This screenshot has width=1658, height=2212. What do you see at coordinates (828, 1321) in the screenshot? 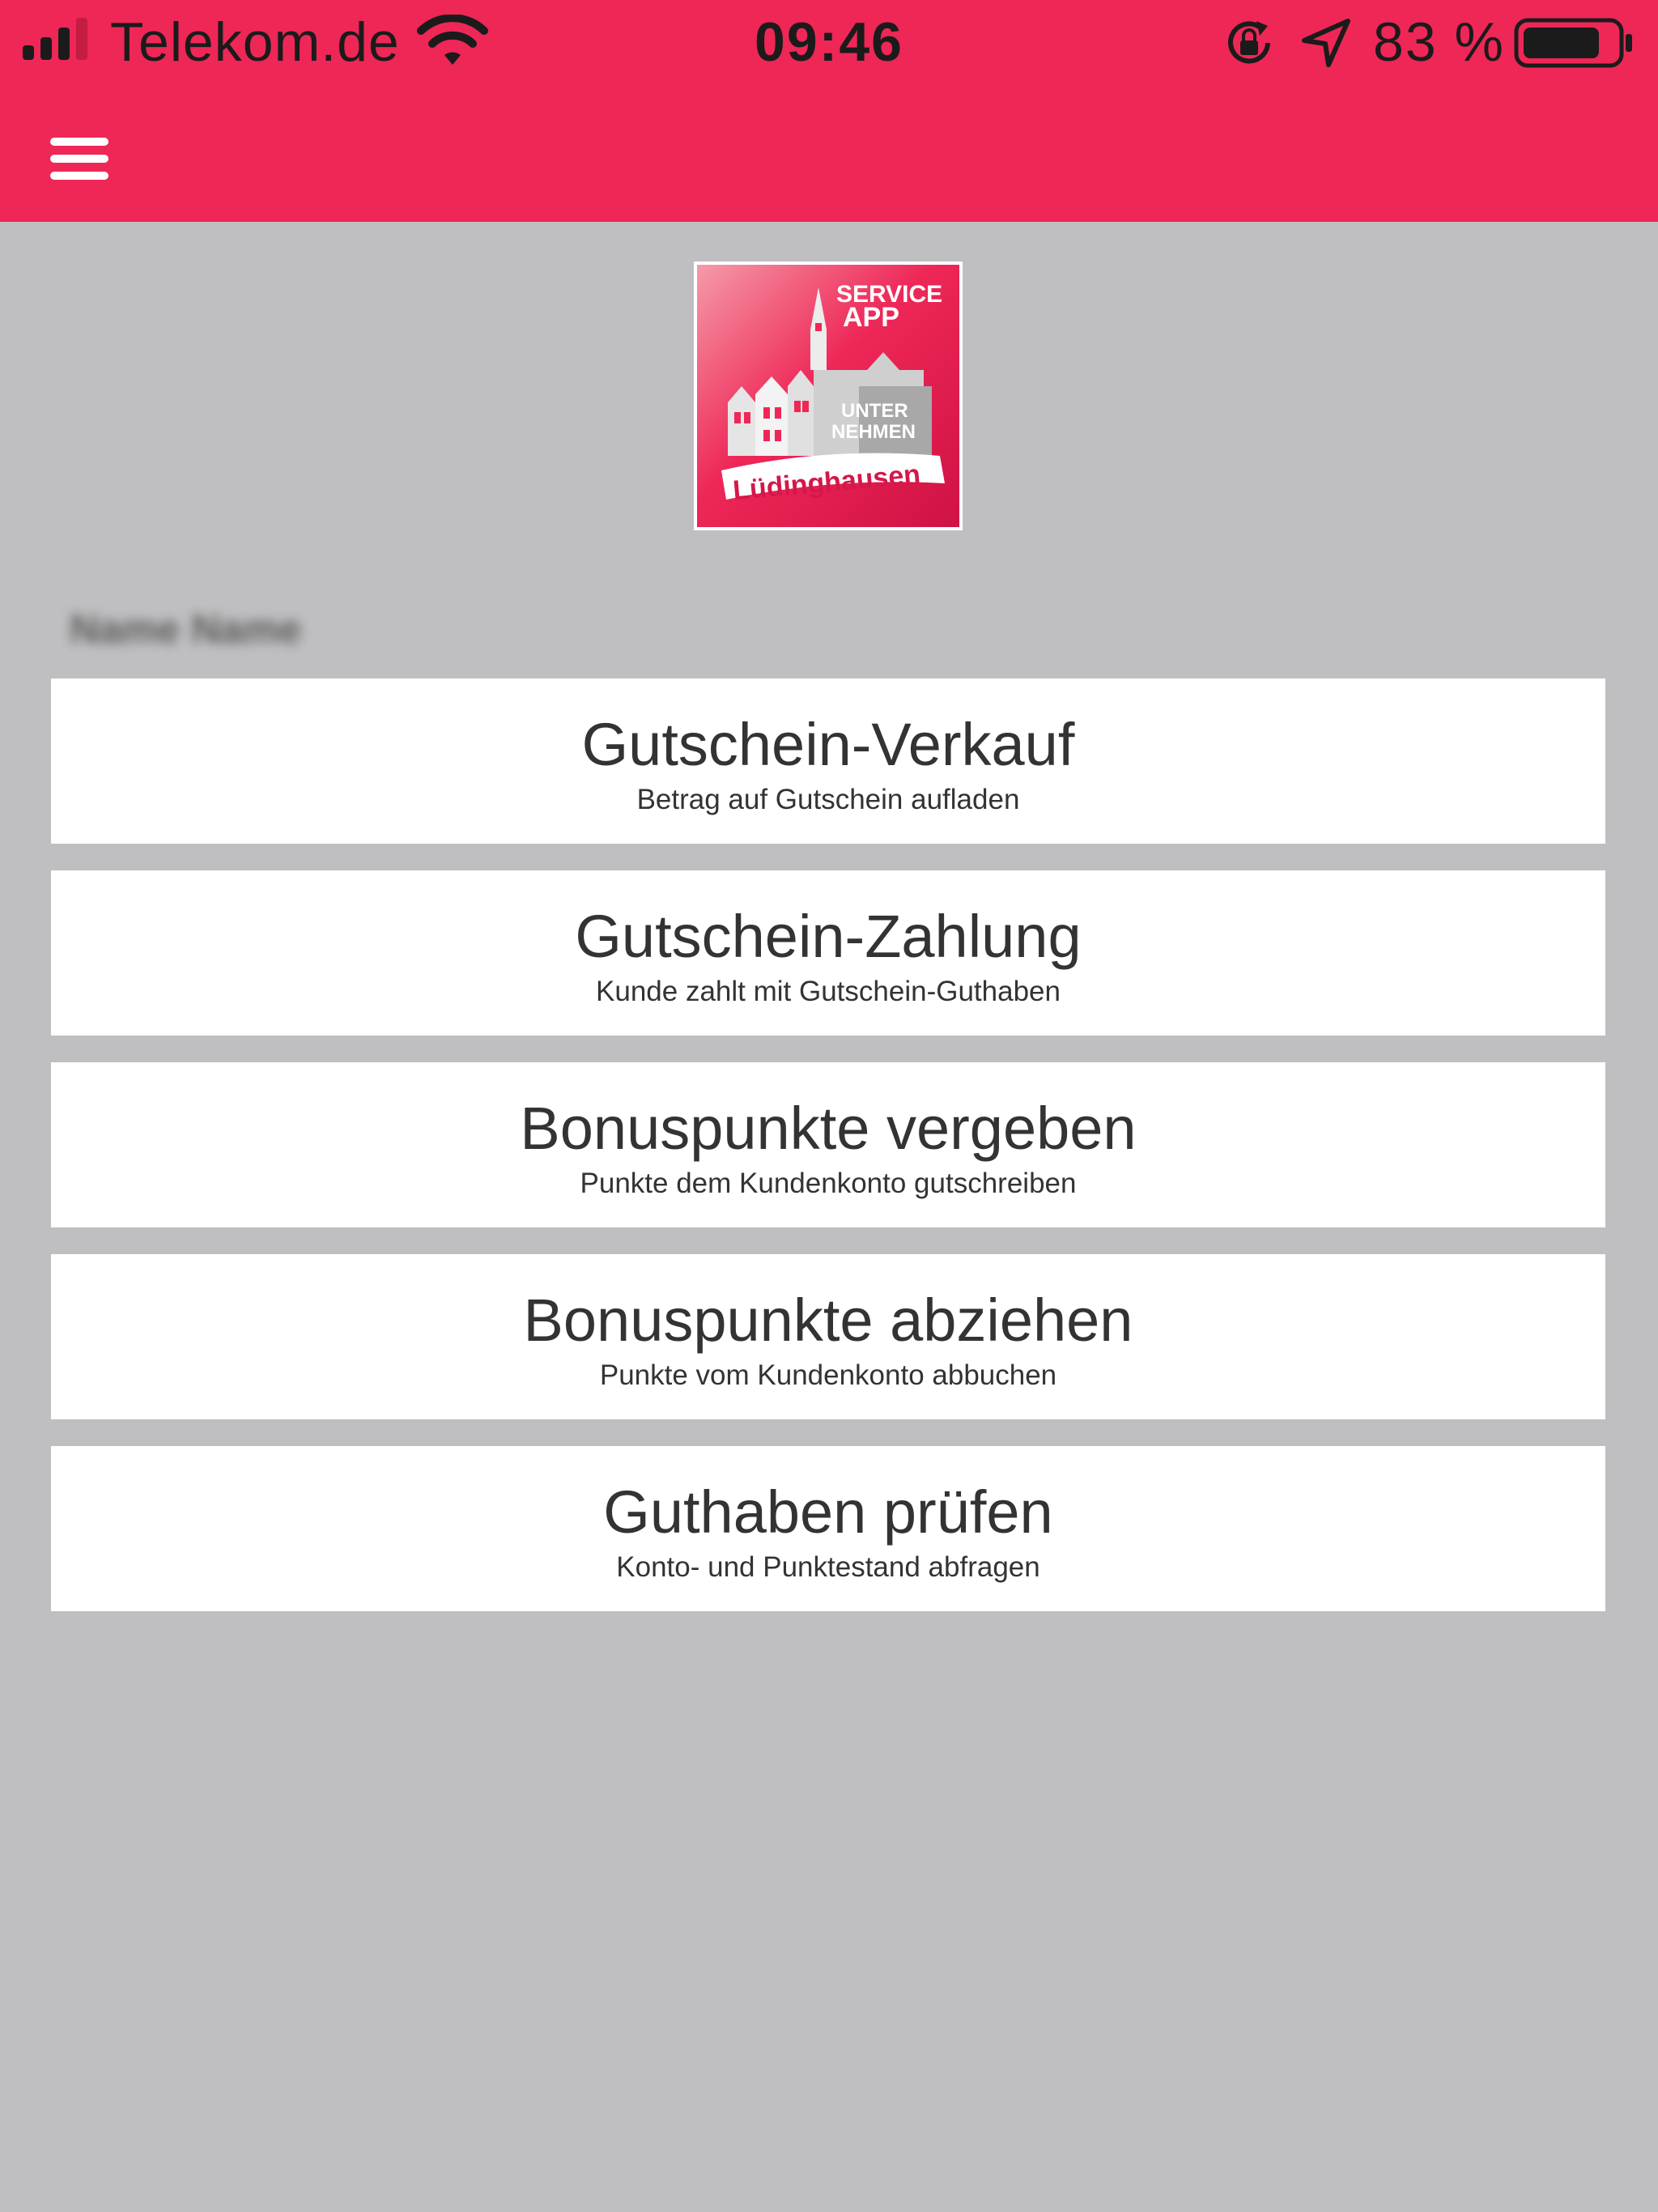
I see `card-title: Bonuspunkte abziehen` at bounding box center [828, 1321].